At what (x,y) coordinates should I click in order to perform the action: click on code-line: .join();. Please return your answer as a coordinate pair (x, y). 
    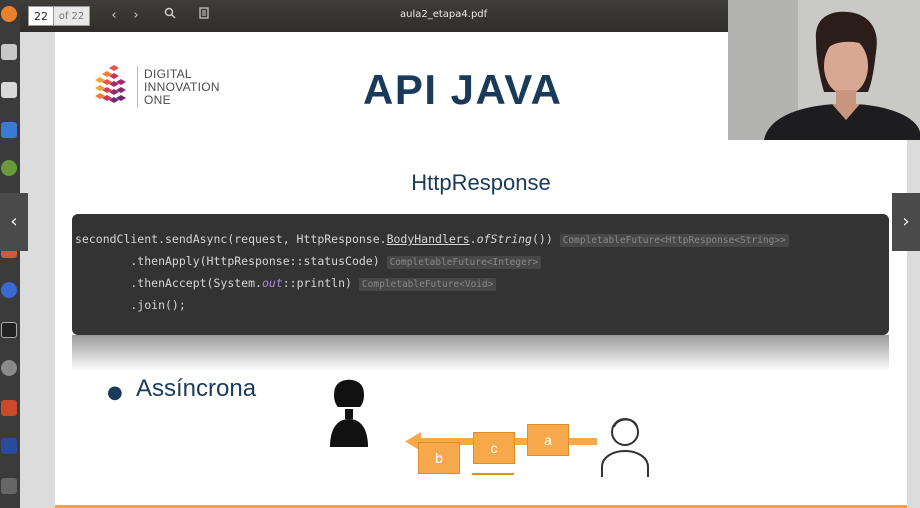
    Looking at the image, I should click on (130, 305).